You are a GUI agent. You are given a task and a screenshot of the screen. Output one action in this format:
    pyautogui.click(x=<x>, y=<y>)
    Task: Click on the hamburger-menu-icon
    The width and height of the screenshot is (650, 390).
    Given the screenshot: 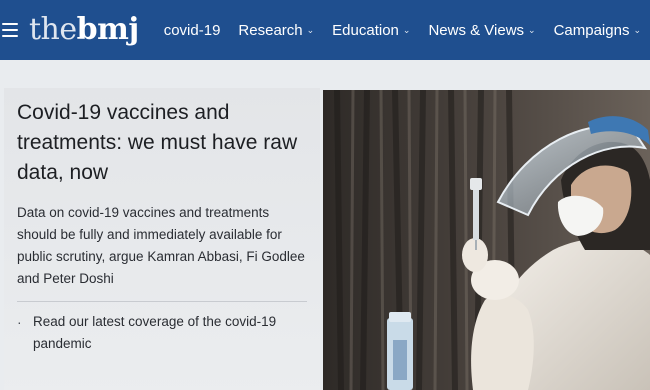 What is the action you would take?
    pyautogui.click(x=11, y=30)
    